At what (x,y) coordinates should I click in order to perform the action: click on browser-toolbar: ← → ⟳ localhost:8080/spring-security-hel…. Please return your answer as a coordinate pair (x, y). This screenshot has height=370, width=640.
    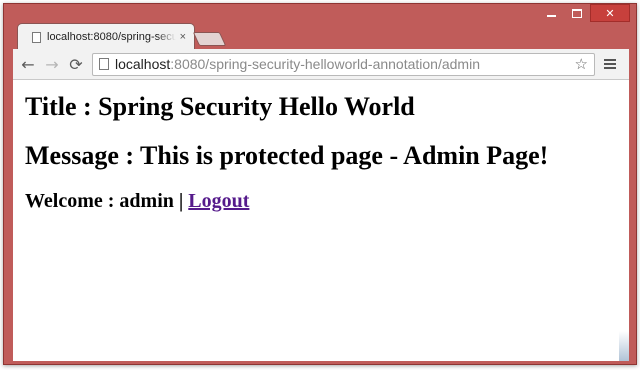
    Looking at the image, I should click on (321, 64).